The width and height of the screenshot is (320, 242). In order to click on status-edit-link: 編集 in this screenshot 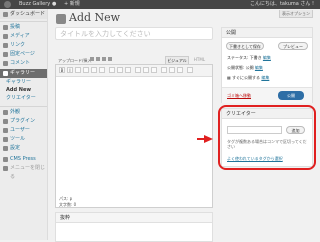, I will do `click(267, 57)`.